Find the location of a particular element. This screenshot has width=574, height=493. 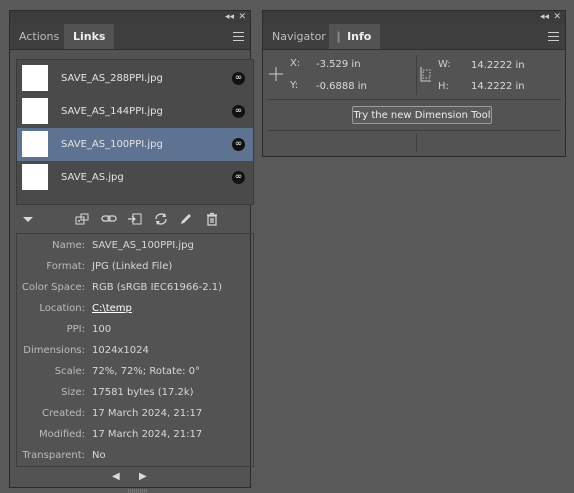

info-row-size: Size: 17581 bytes (17.2k) is located at coordinates (135, 393).